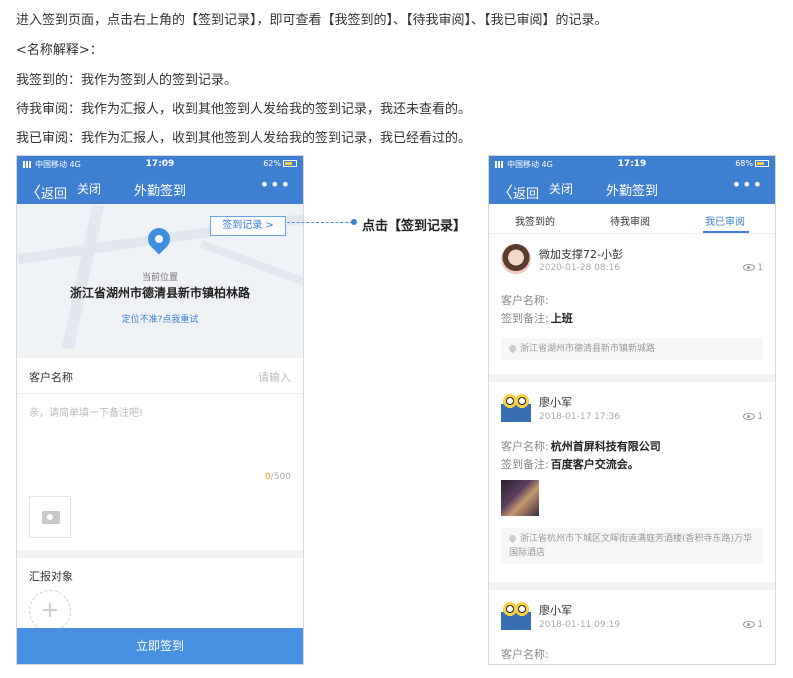 This screenshot has height=678, width=793. What do you see at coordinates (159, 293) in the screenshot?
I see `location-address: 浙江省湖州市德清县新市镇柏林路` at bounding box center [159, 293].